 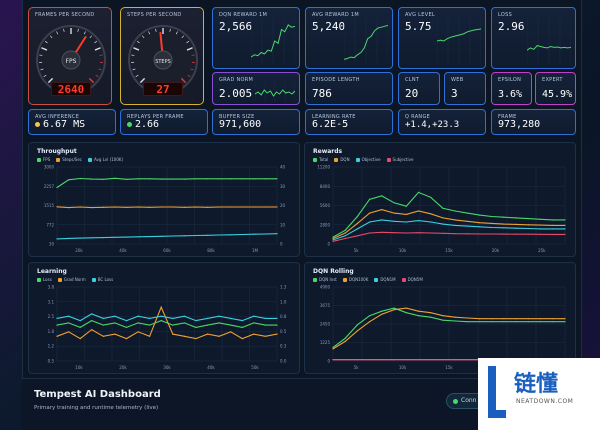 What do you see at coordinates (403, 250) in the screenshot?
I see `x-tick-label: 10k` at bounding box center [403, 250].